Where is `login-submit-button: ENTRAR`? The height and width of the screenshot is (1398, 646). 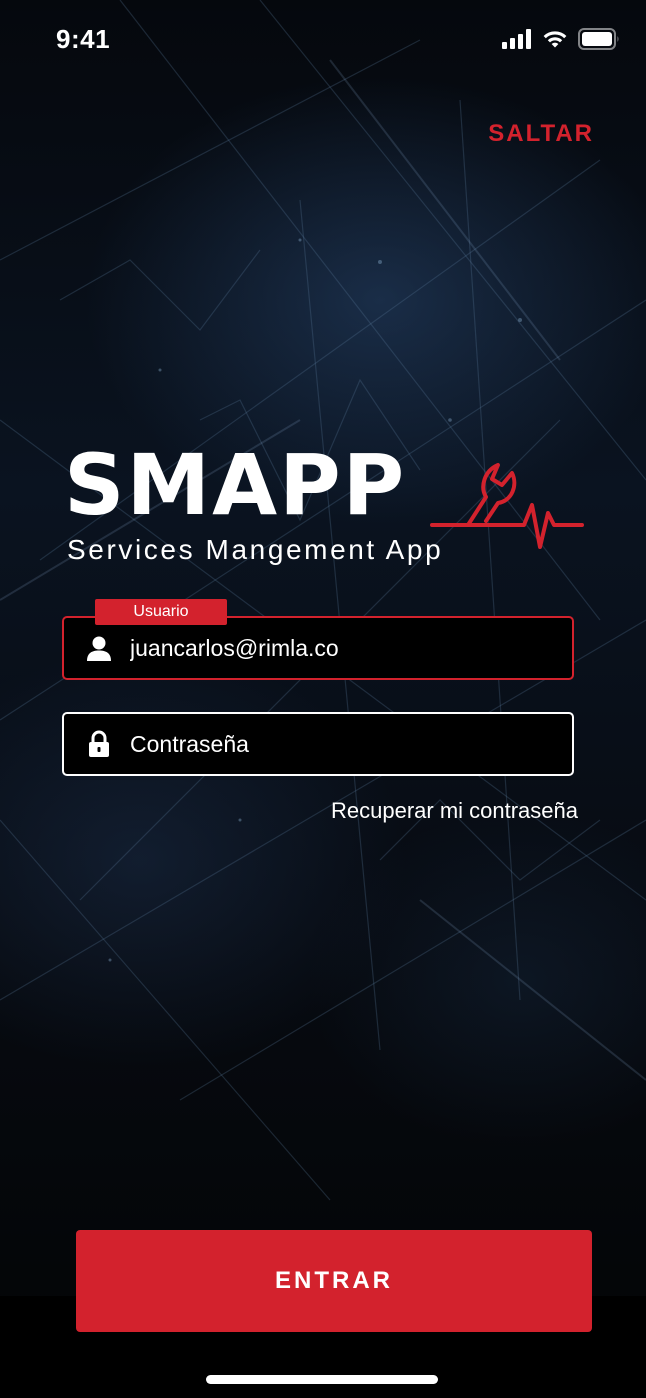 login-submit-button: ENTRAR is located at coordinates (334, 1281).